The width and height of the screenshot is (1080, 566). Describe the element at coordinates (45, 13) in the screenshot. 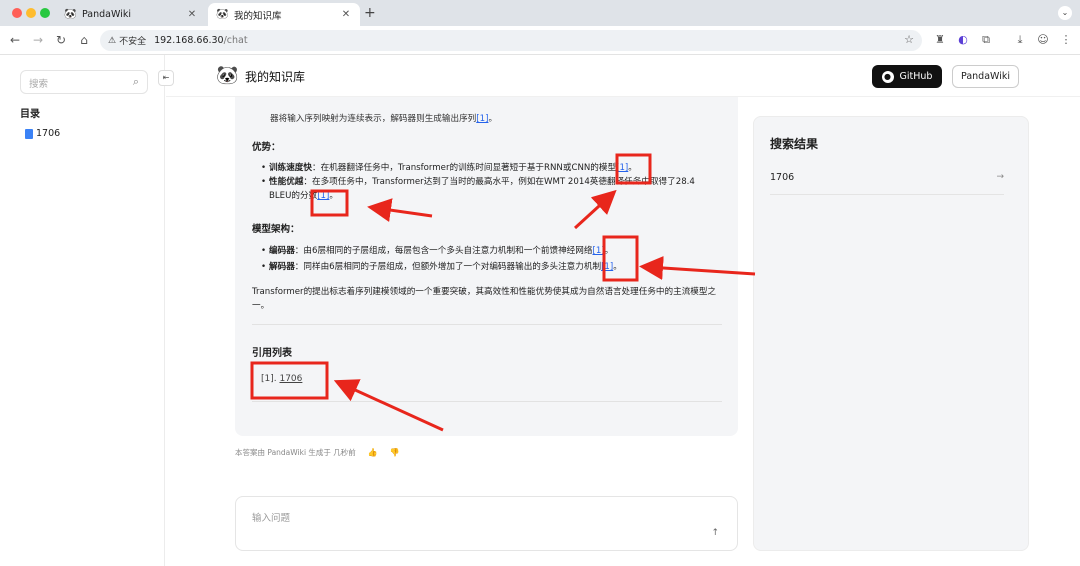

I see `maximize-window-button` at that location.